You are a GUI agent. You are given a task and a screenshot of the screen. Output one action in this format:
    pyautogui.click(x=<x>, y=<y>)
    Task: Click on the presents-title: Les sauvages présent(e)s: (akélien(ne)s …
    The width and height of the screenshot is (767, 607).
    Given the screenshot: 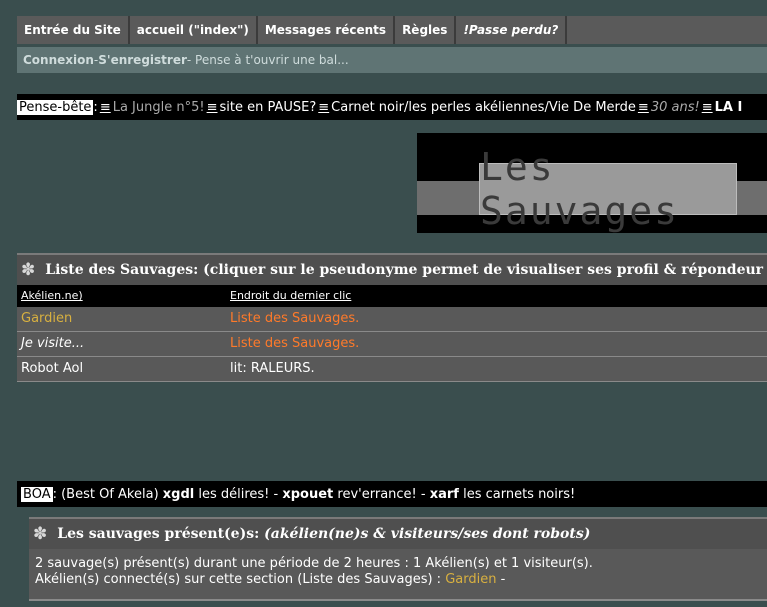 What is the action you would take?
    pyautogui.click(x=323, y=534)
    